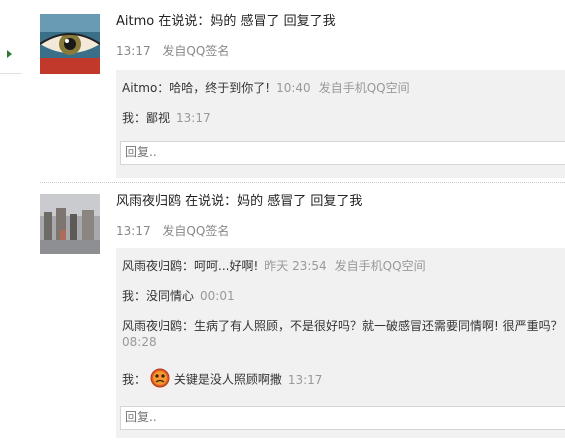 This screenshot has height=442, width=565. Describe the element at coordinates (343, 380) in the screenshot. I see `reply-item: 我： 关键是没人照顾啊撒 13:17` at that location.